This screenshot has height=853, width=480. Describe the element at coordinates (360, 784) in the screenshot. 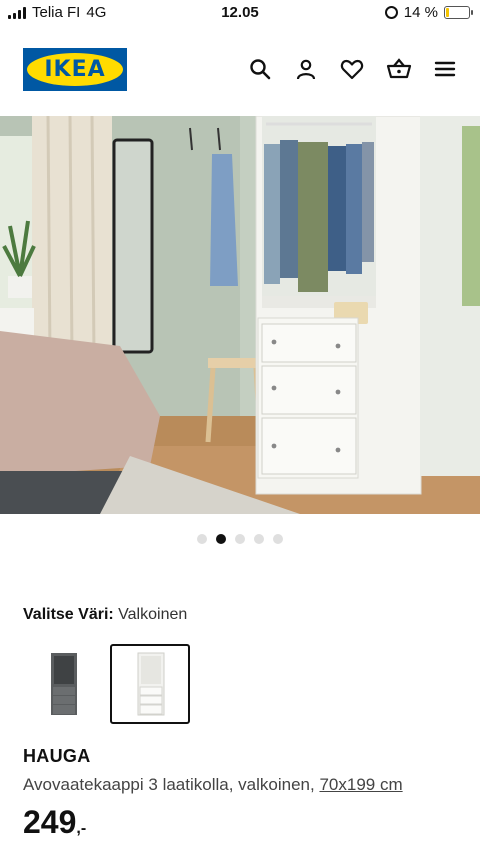

I see `product-size-link: 70x199 cm` at that location.